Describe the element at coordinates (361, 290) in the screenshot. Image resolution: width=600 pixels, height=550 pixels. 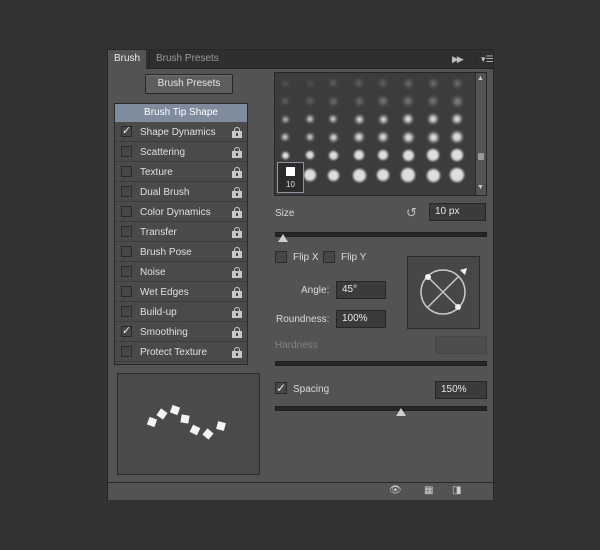
I see `angle-field: 45°` at that location.